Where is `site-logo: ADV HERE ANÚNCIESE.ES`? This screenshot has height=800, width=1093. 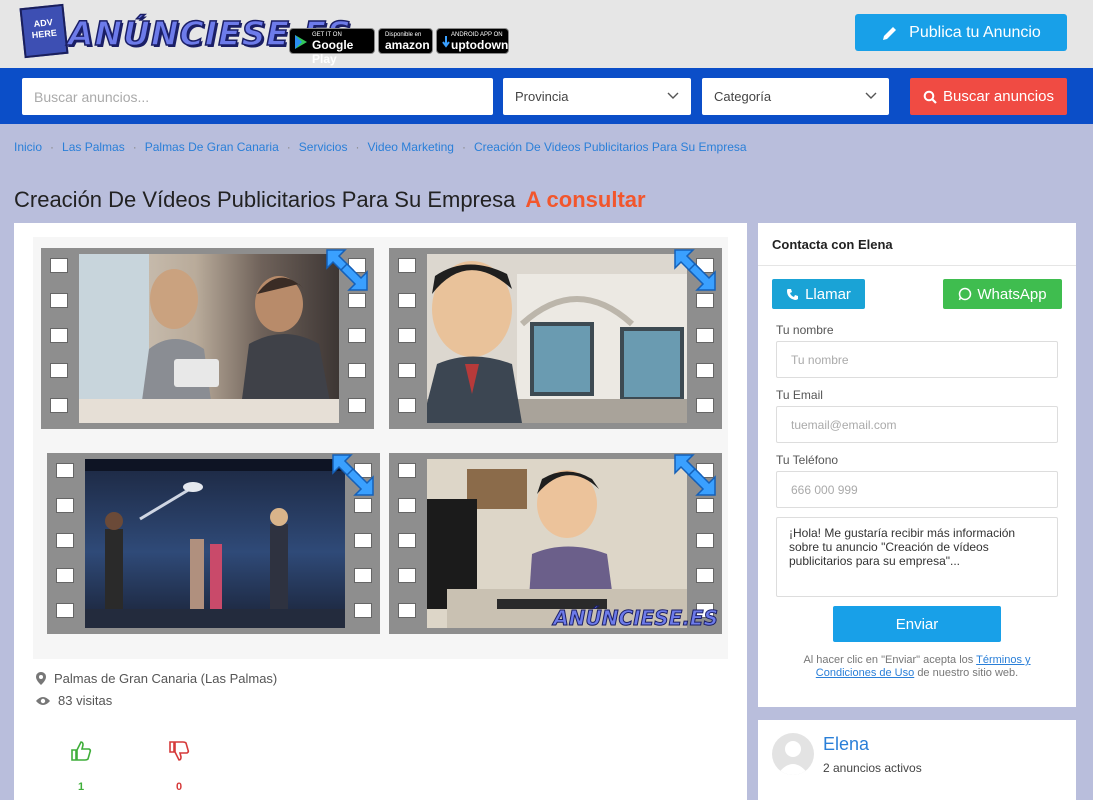 site-logo: ADV HERE ANÚNCIESE.ES is located at coordinates (185, 31).